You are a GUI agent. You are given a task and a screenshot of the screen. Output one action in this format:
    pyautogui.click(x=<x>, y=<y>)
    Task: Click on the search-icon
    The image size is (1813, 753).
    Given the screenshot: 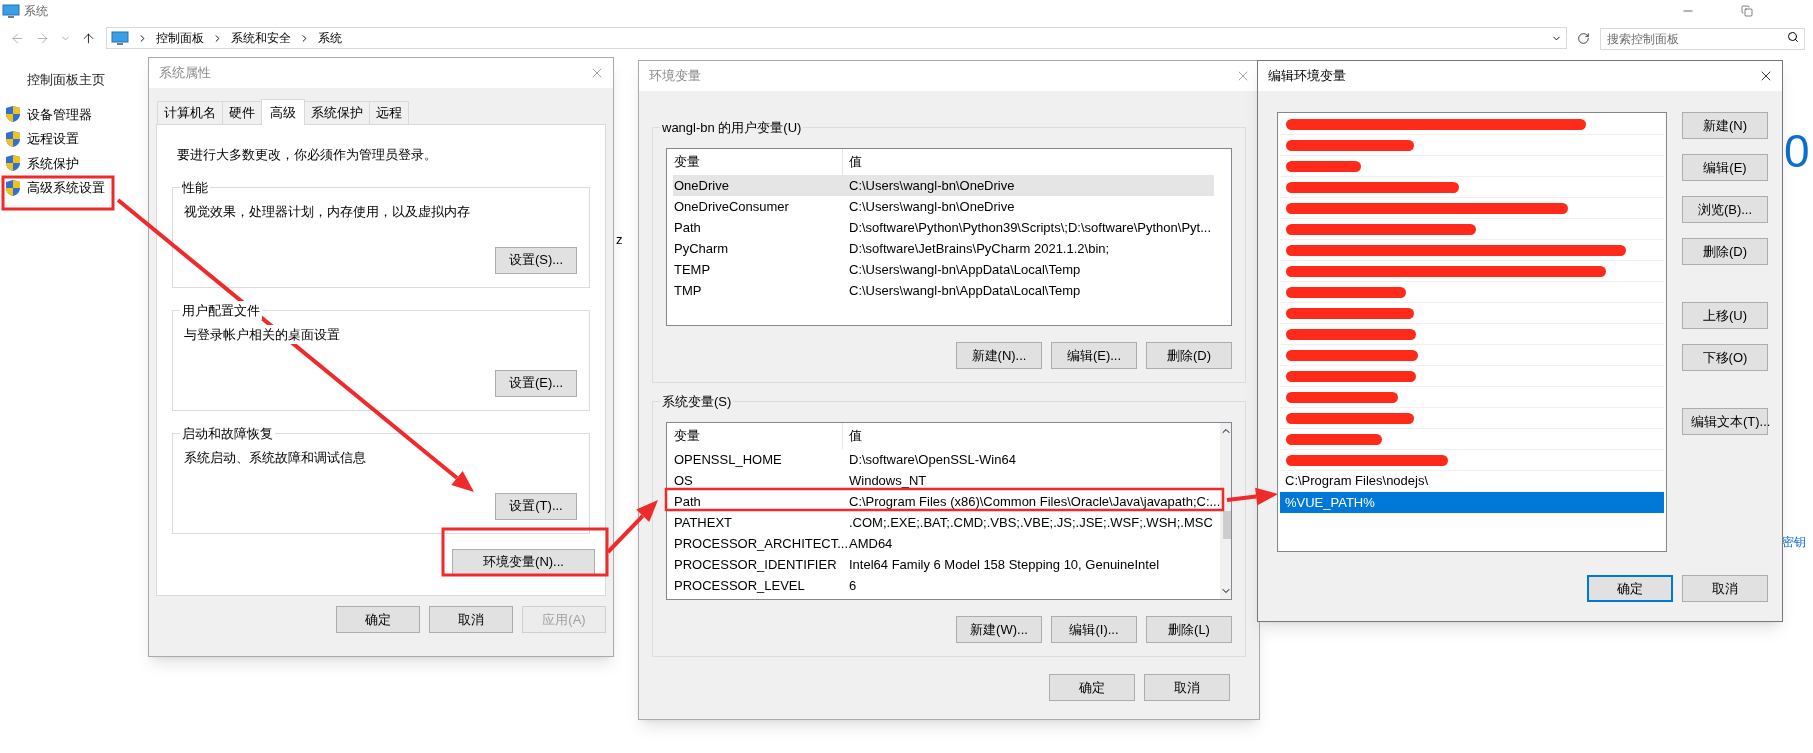 What is the action you would take?
    pyautogui.click(x=1793, y=37)
    